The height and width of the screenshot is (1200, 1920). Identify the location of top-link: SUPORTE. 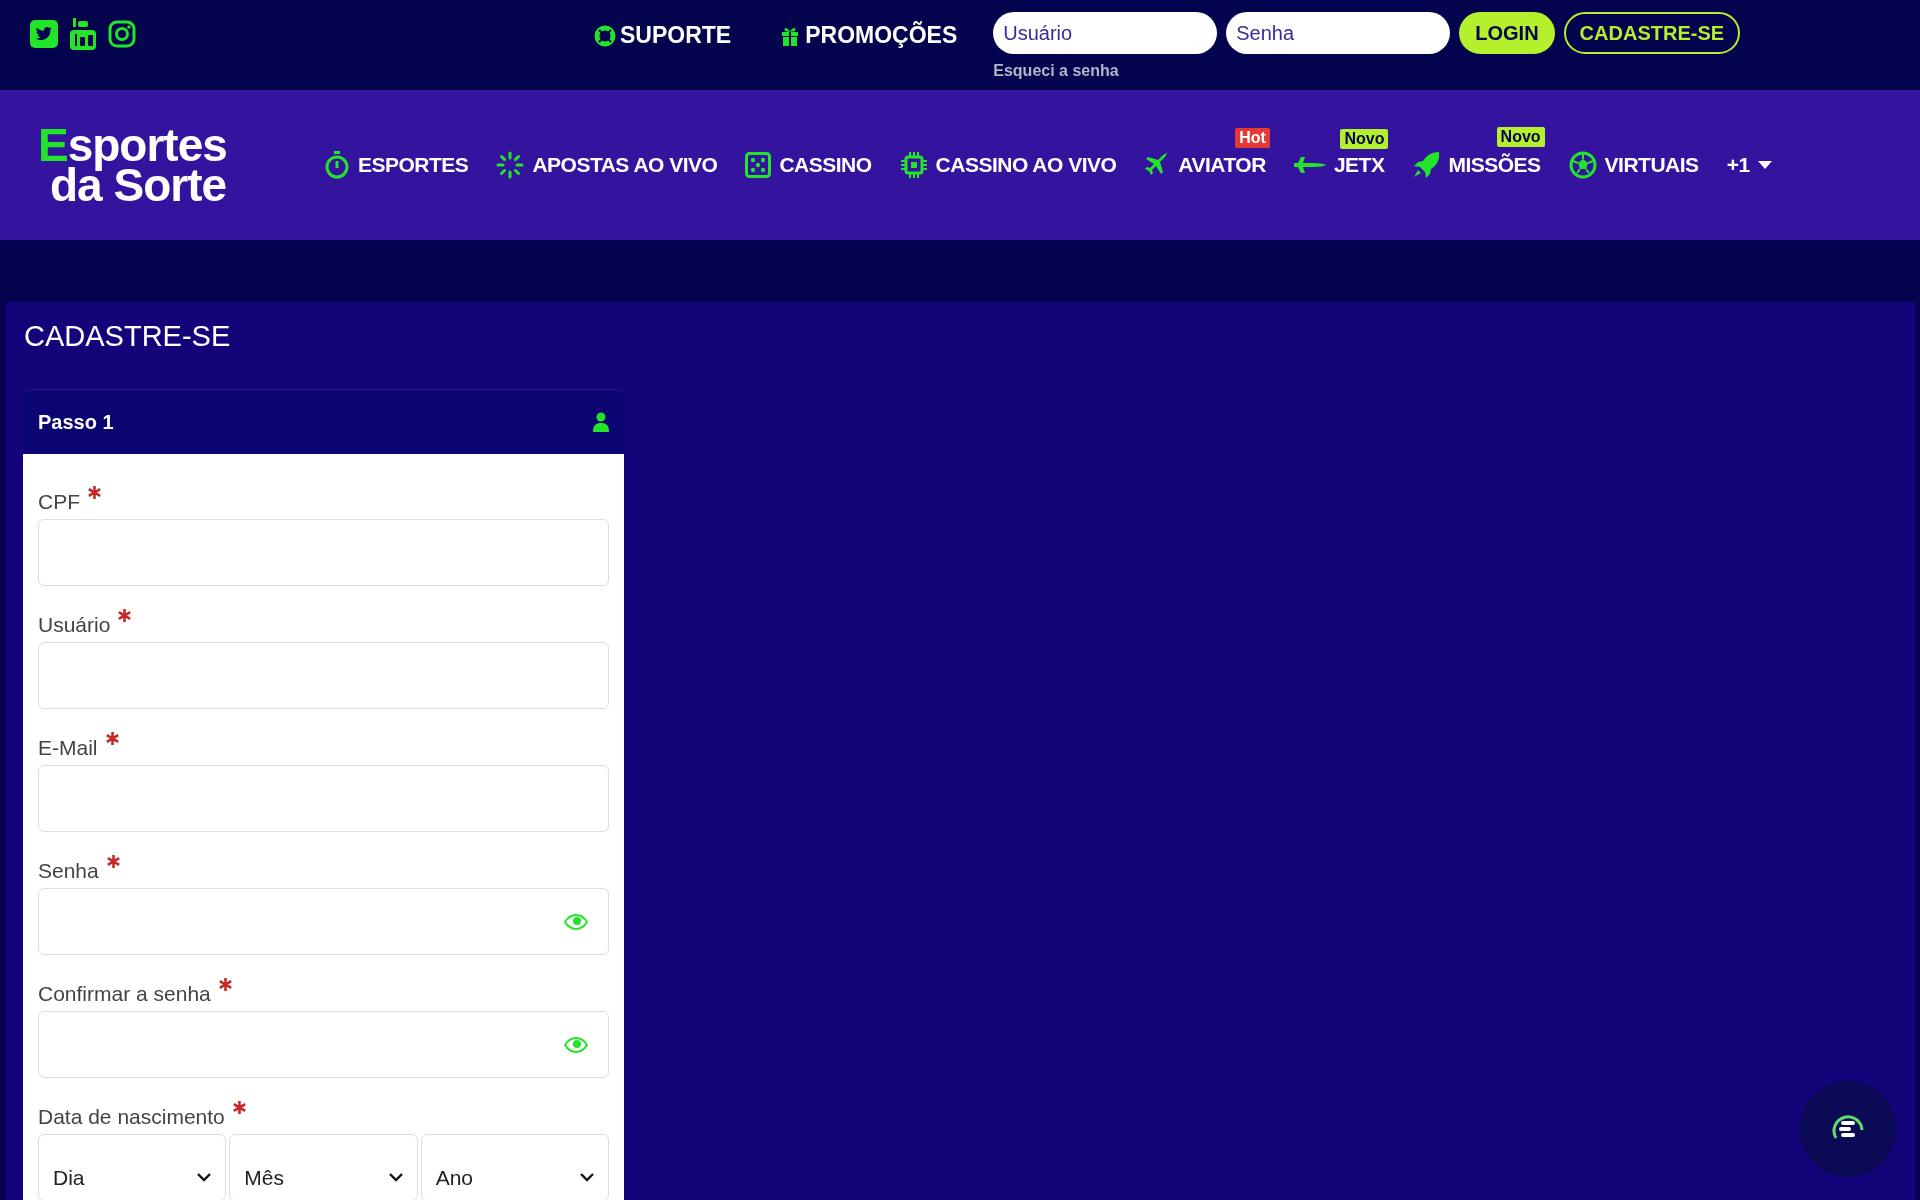
(663, 35).